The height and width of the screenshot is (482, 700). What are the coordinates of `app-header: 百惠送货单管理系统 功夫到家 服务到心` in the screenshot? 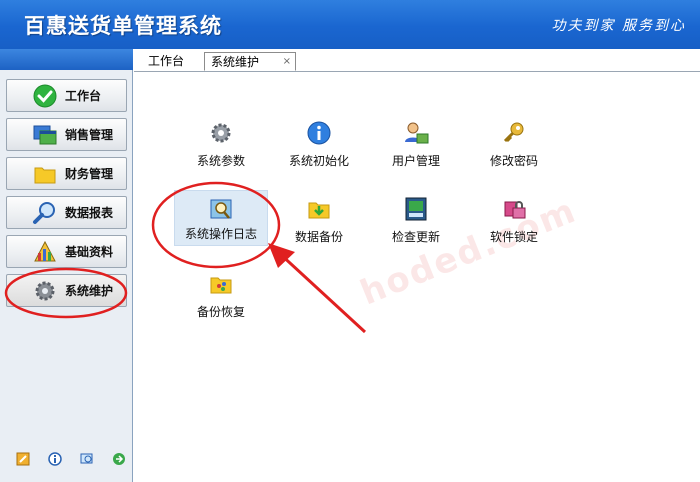 It's located at (350, 24).